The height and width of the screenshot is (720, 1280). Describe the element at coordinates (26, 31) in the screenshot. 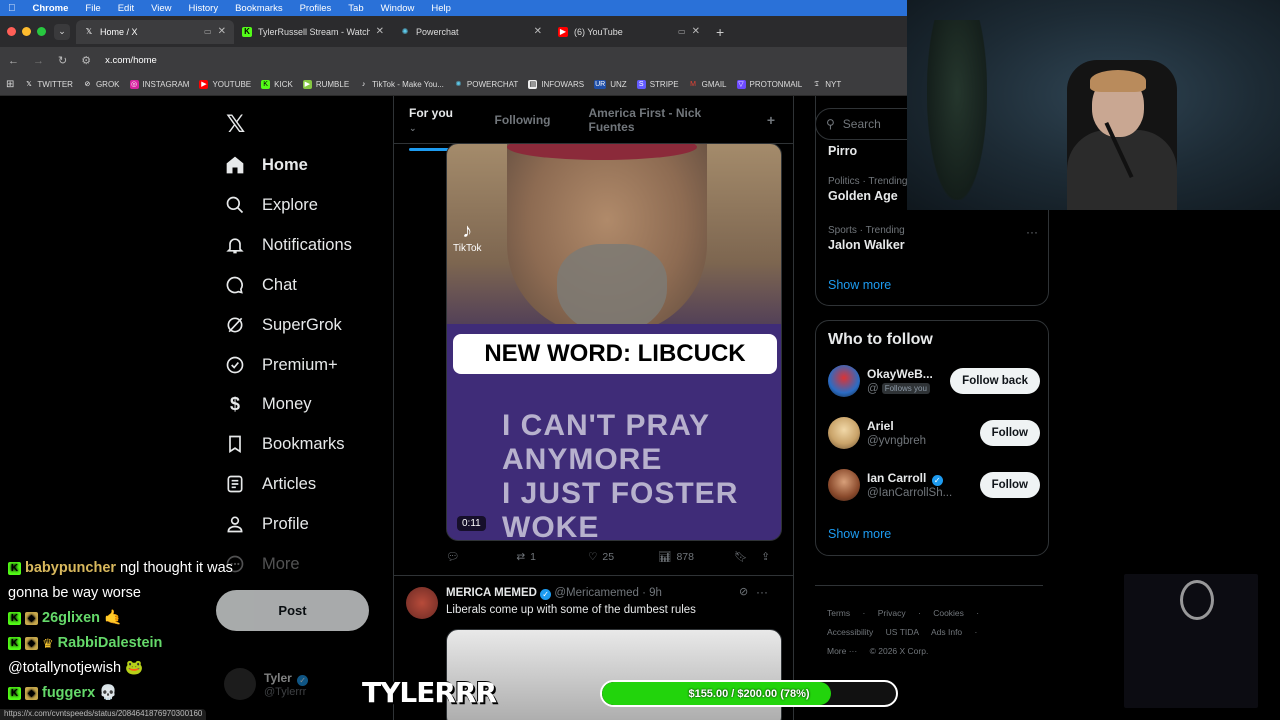

I see `minimize-window-button` at that location.